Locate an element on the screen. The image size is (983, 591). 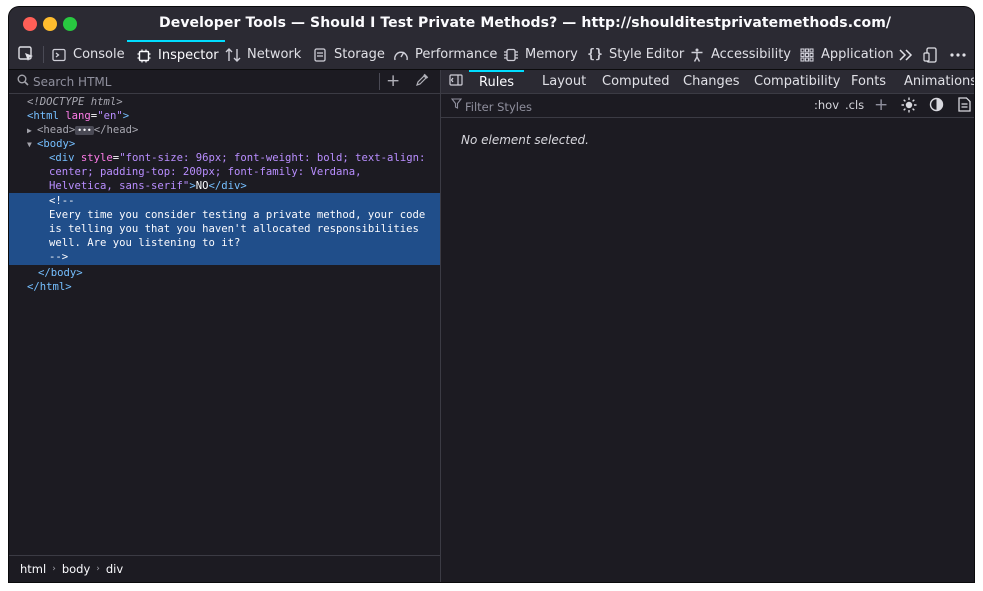
filter-styles-bar: :hov .cls + is located at coordinates (707, 106).